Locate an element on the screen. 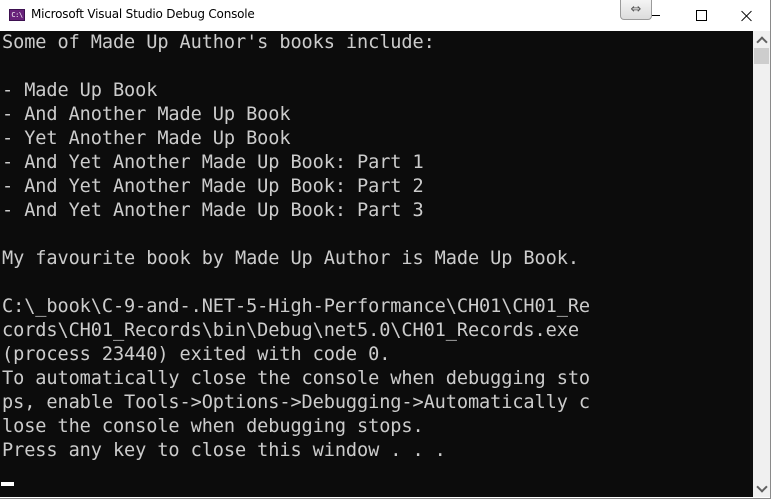  close-button is located at coordinates (747, 15).